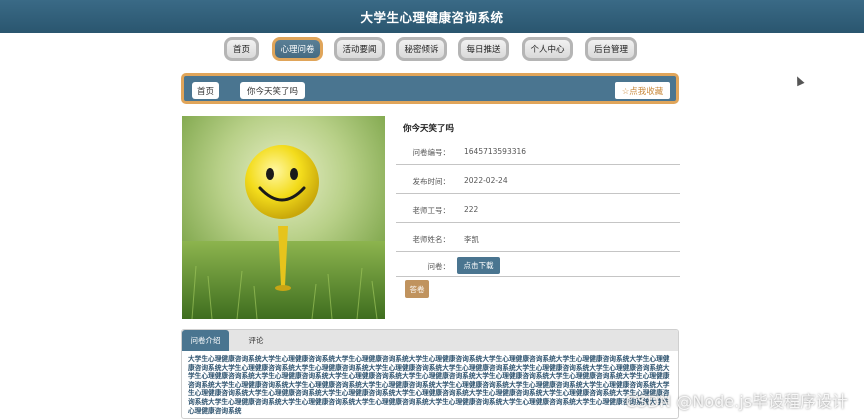 This screenshot has width=864, height=419. I want to click on detail-label: 老师工号：, so click(431, 210).